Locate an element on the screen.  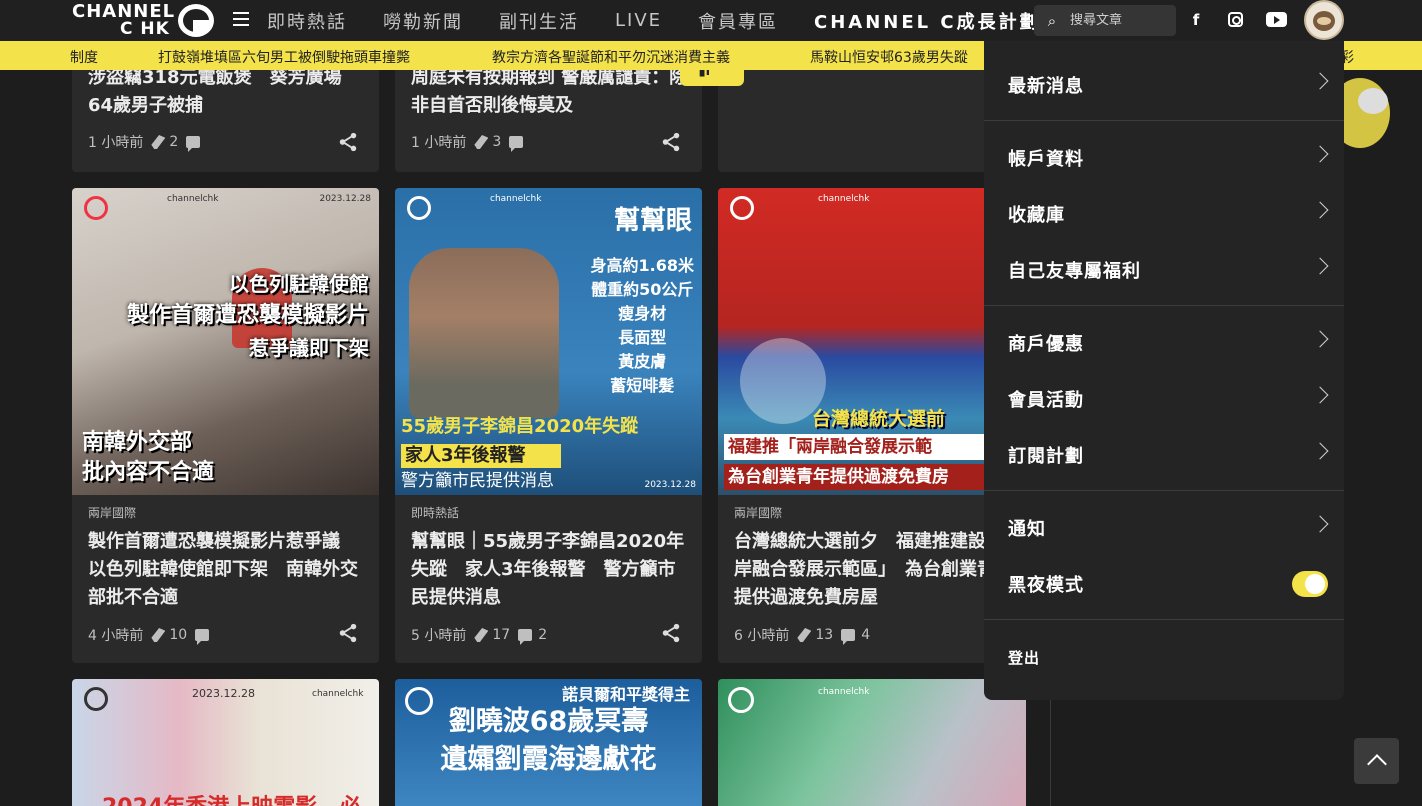
article-title: 台灣總統大選前夕 福建推建設「兩岸融合發展示範區」 為台創業青年提供過渡免費房屋 is located at coordinates (879, 570).